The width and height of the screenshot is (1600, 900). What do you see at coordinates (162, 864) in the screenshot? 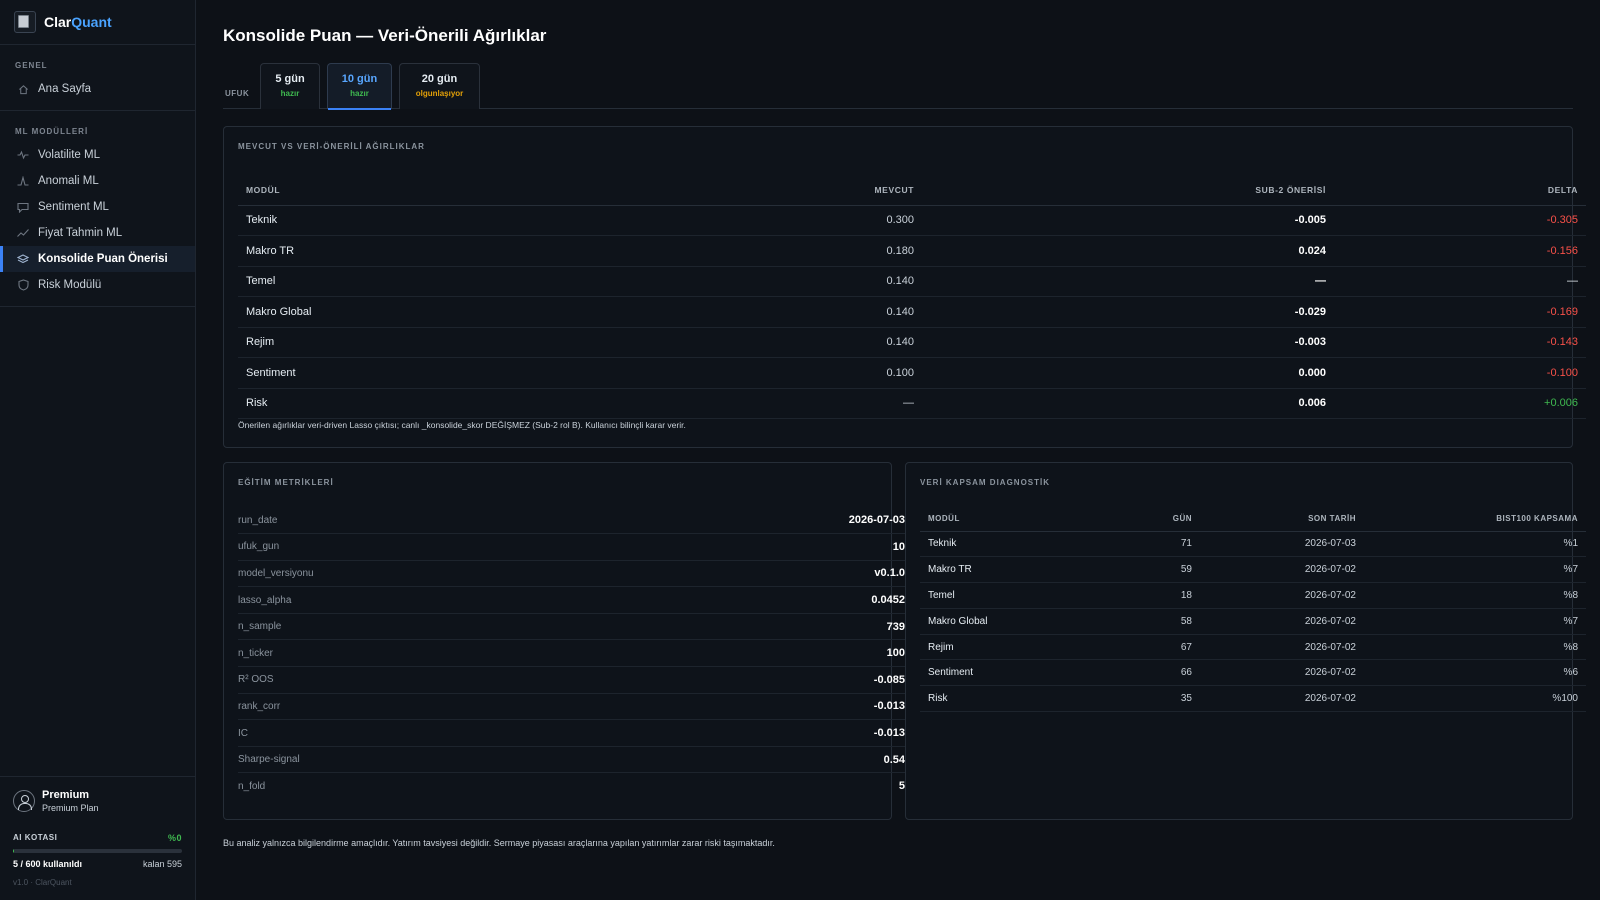
I see `quota-remaining: kalan 595` at bounding box center [162, 864].